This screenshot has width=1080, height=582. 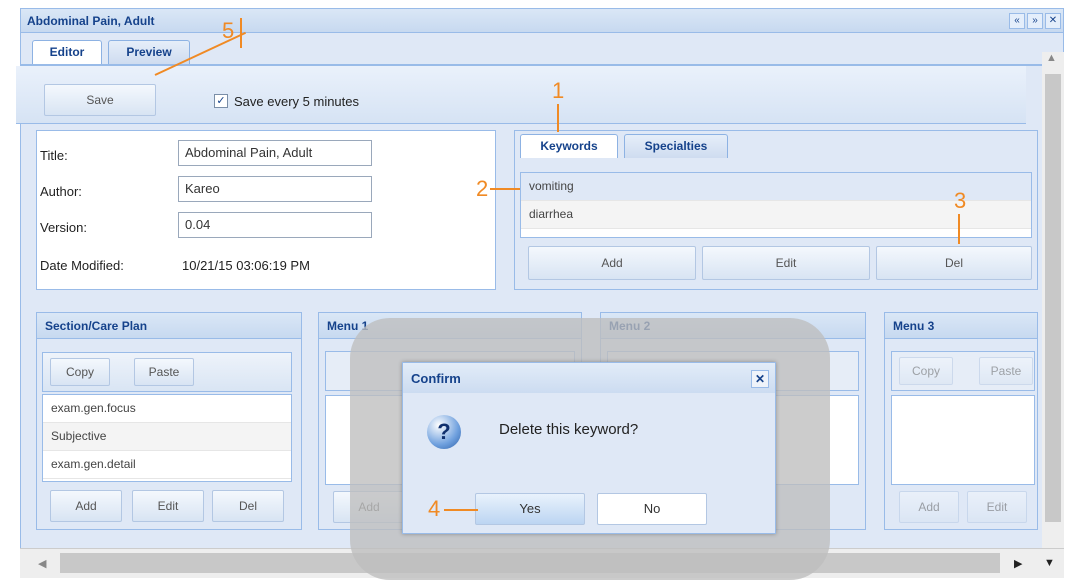 I want to click on version-field: 0.04, so click(x=275, y=225).